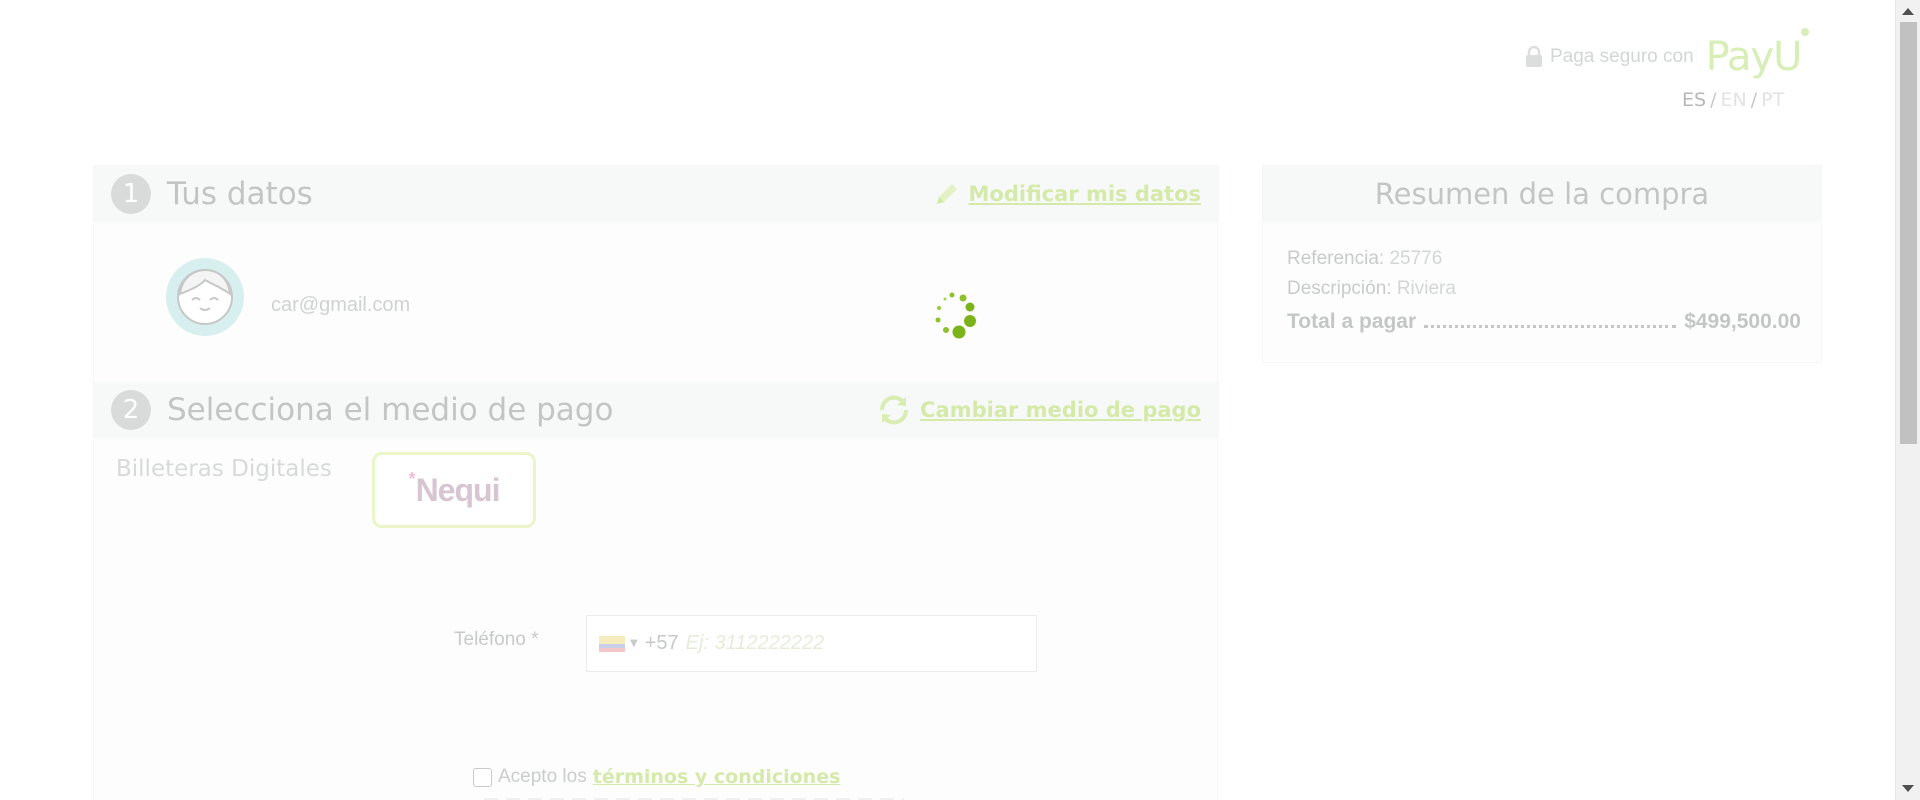  I want to click on phone-field: ▼ +57, so click(811, 643).